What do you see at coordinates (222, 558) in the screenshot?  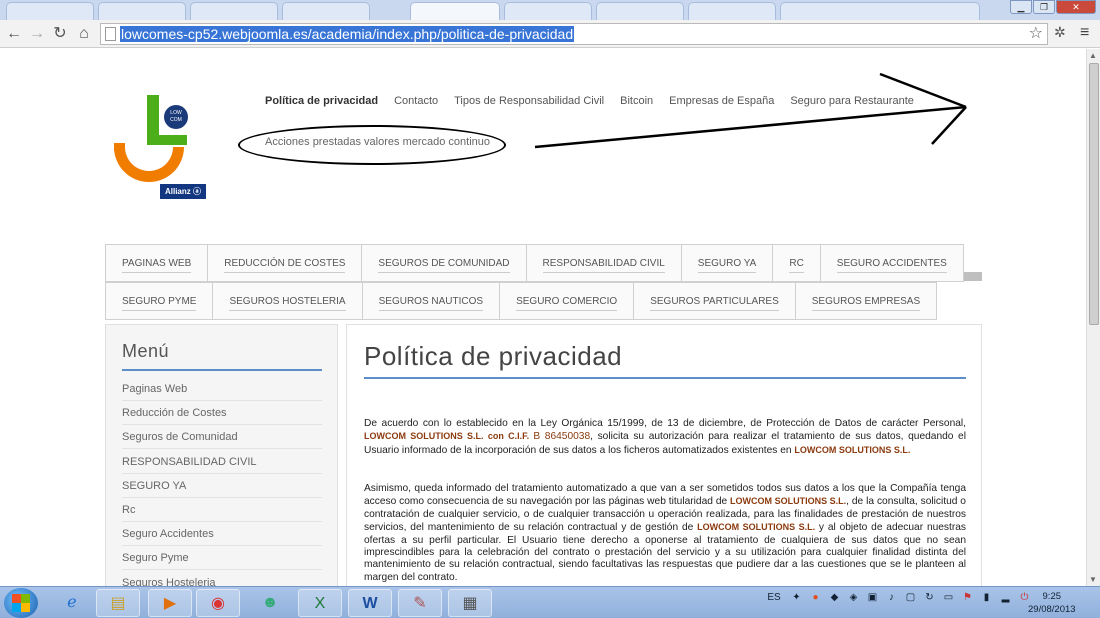 I see `sidebar-item: Seguro Pyme` at bounding box center [222, 558].